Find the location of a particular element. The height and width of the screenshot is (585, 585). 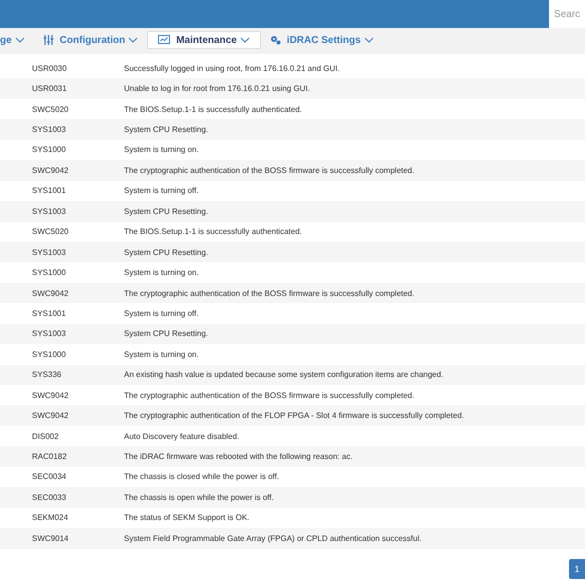

event-id: SWC9014 is located at coordinates (50, 538).